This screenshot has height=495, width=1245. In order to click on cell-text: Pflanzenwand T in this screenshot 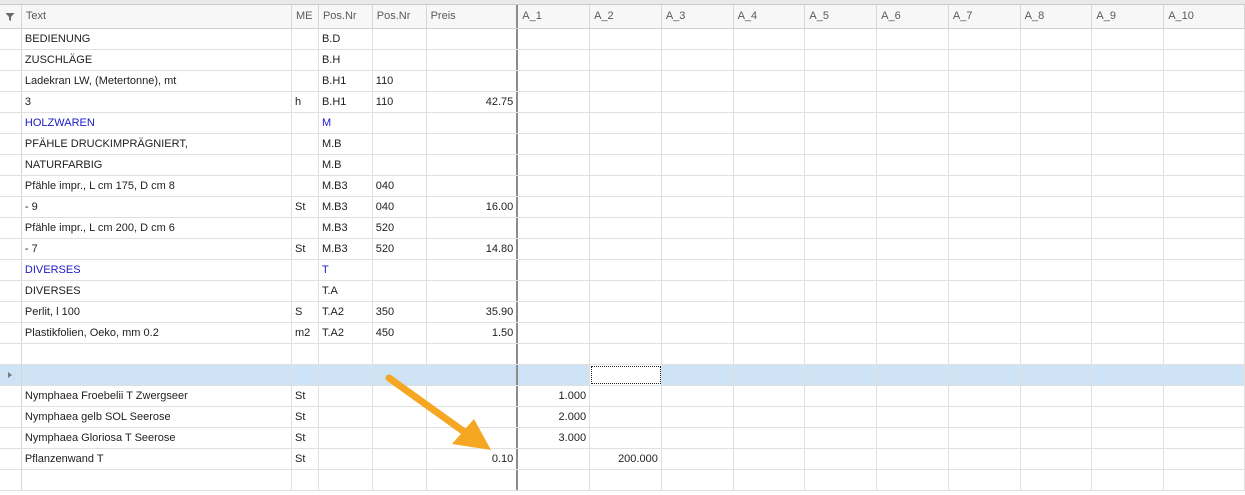, I will do `click(157, 459)`.